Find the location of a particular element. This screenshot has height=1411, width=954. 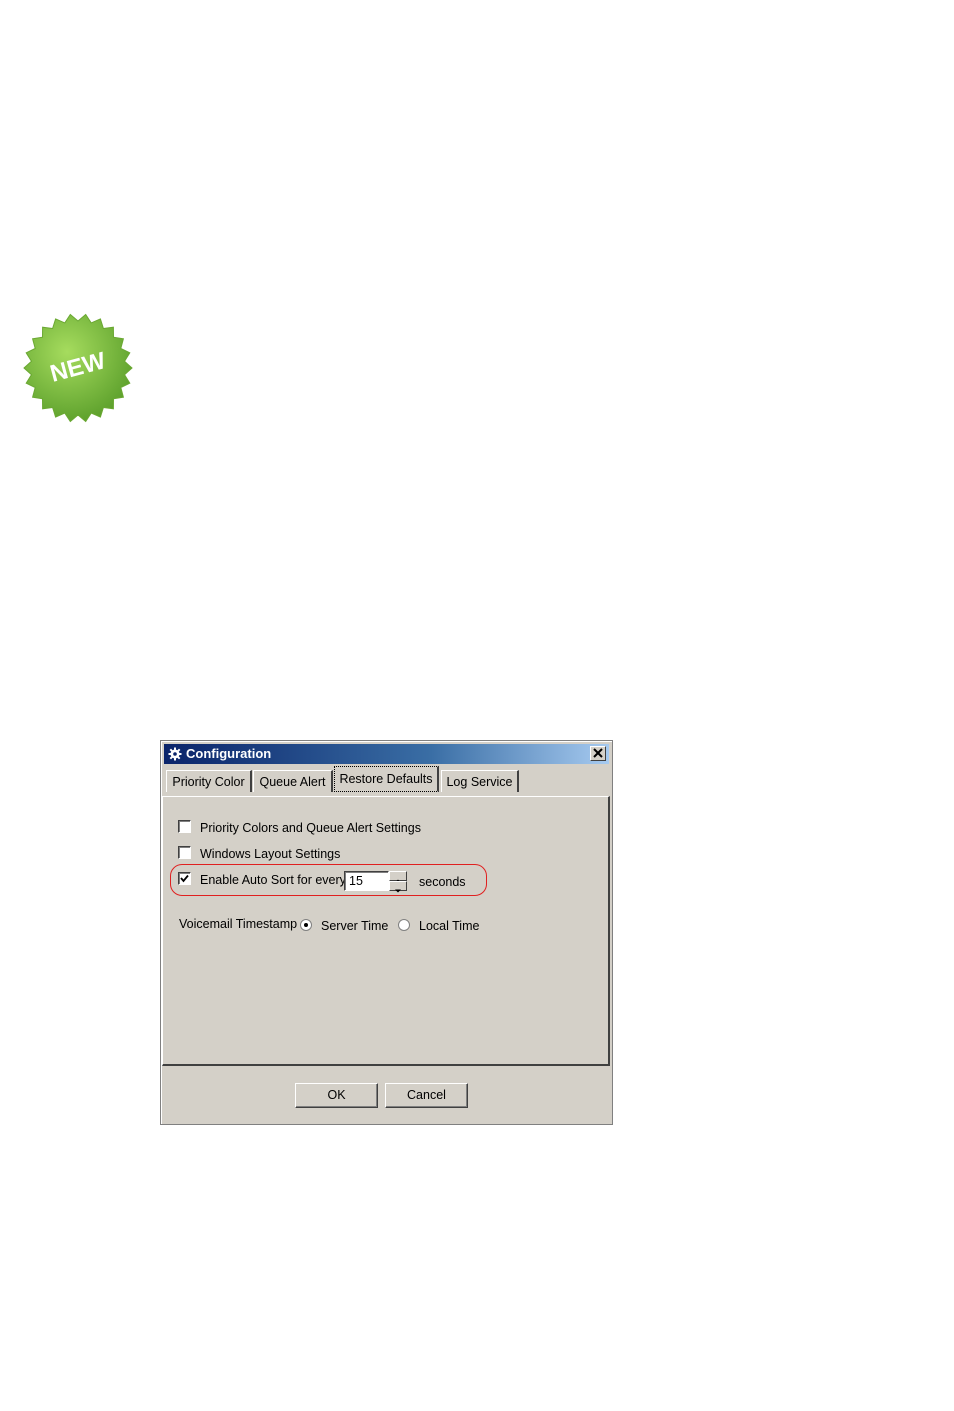

windows-layout-checkbox is located at coordinates (184, 852).